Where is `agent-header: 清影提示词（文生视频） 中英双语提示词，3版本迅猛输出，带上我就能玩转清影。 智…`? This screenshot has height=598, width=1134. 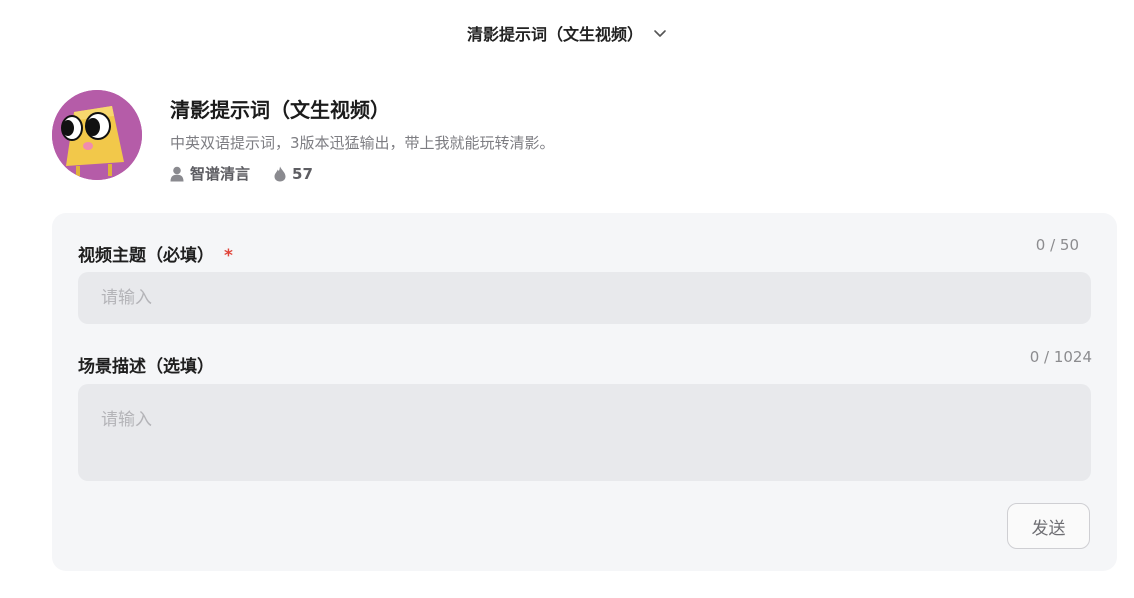 agent-header: 清影提示词（文生视频） 中英双语提示词，3版本迅猛输出，带上我就能玩转清影。 智… is located at coordinates (303, 137).